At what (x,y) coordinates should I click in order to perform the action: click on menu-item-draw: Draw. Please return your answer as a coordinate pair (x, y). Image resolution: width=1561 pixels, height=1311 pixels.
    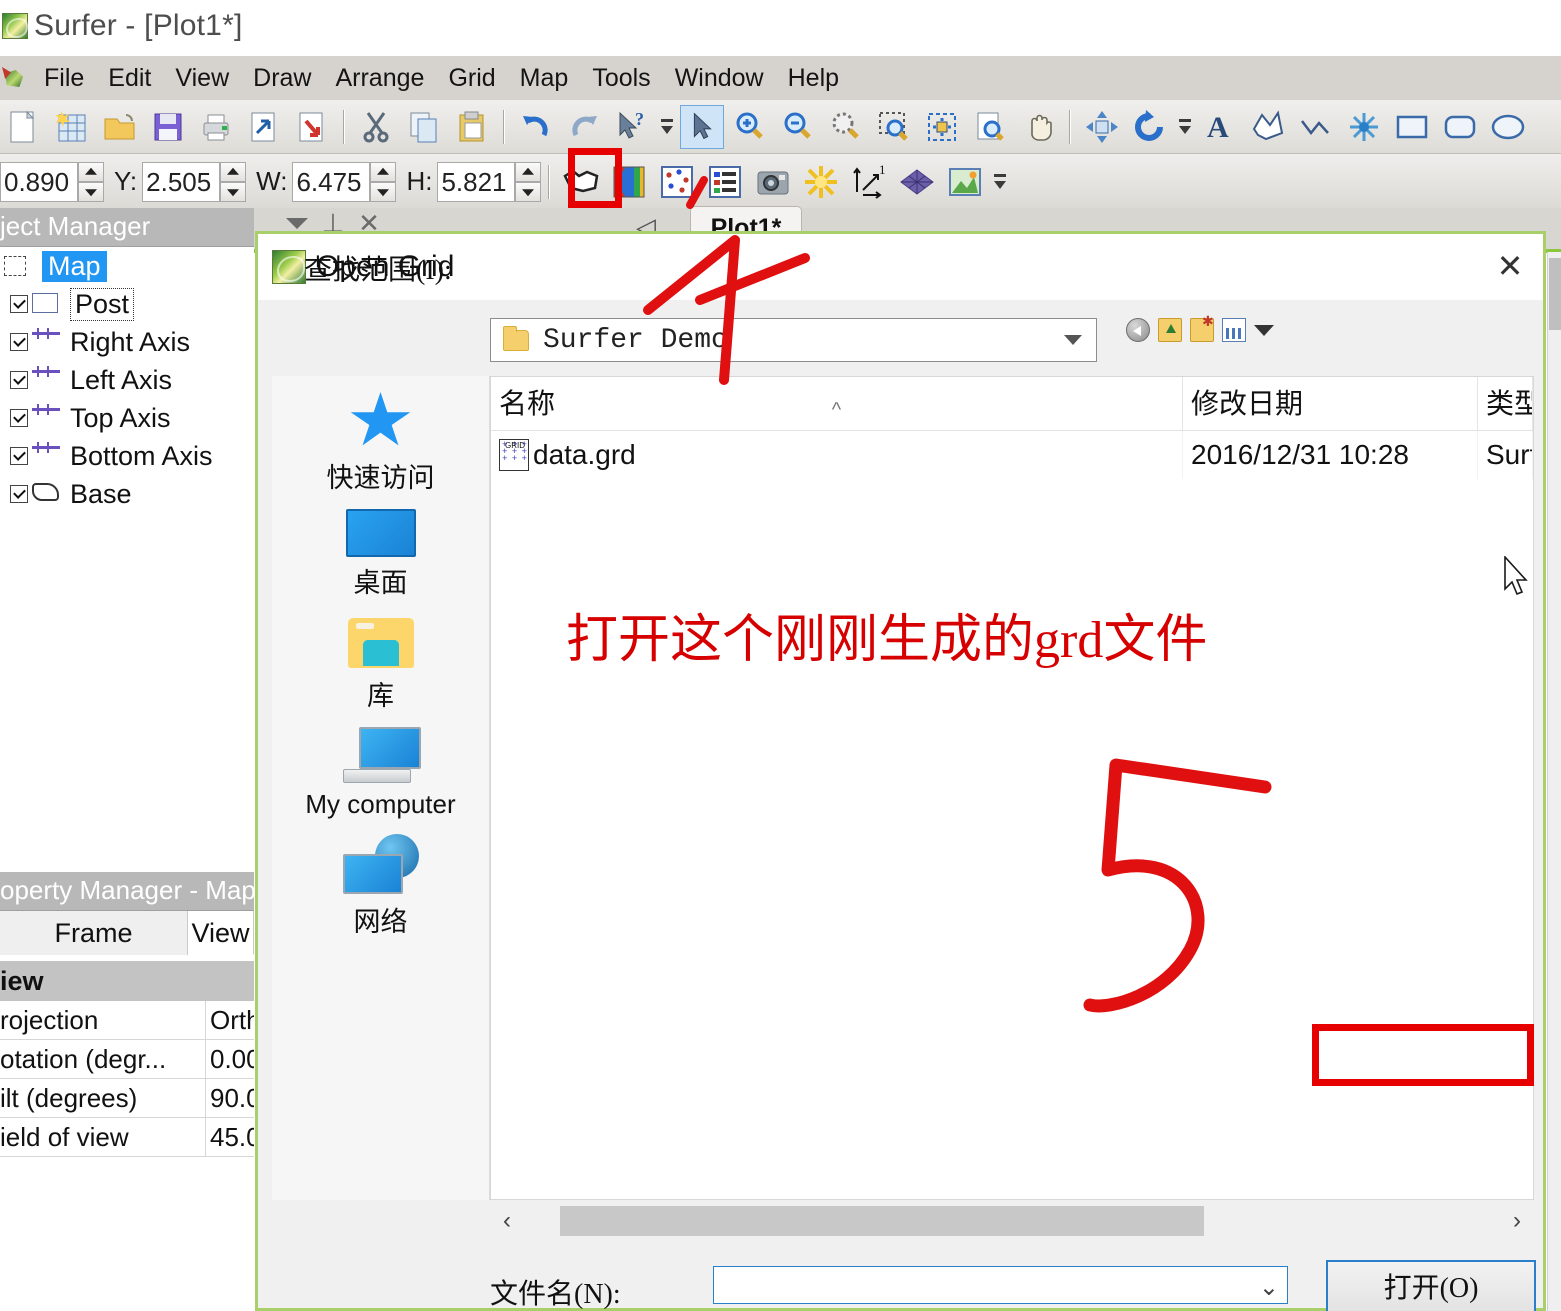
    Looking at the image, I should click on (282, 78).